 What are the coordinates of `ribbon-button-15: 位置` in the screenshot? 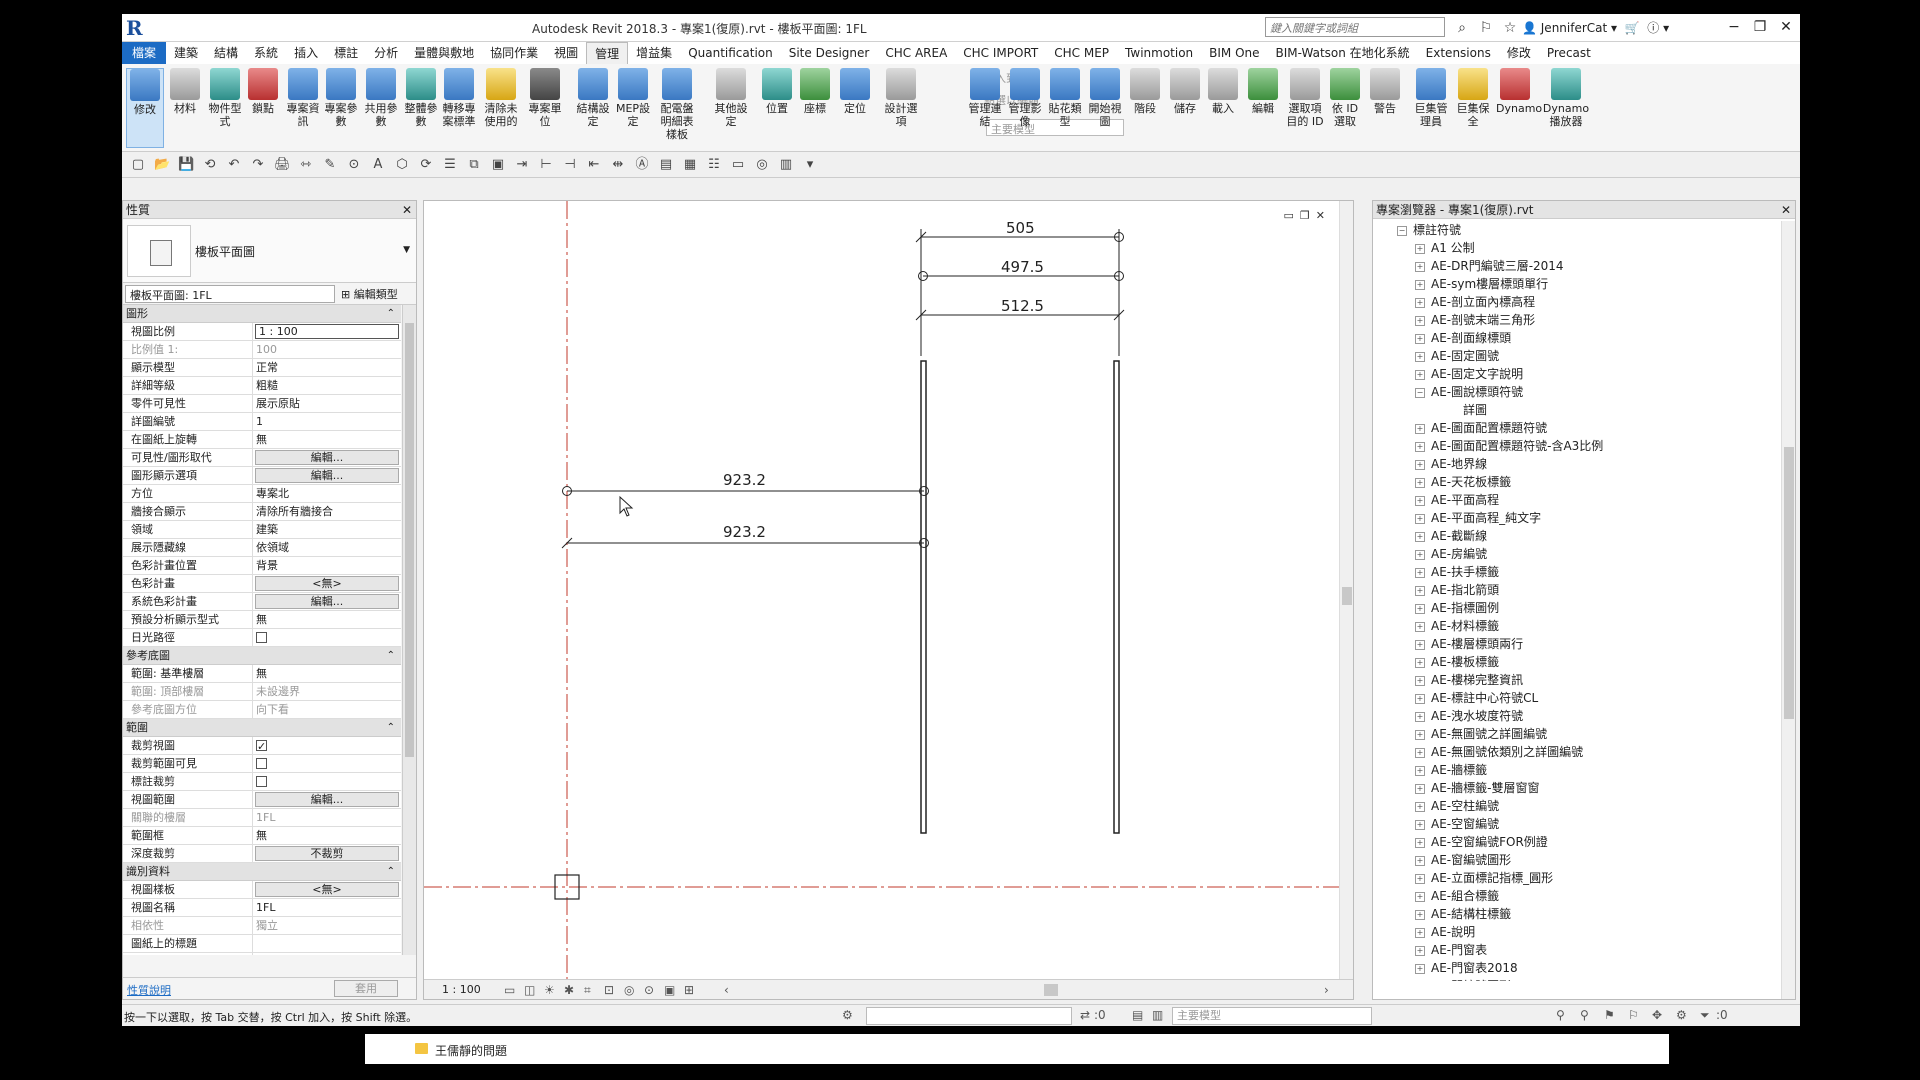 It's located at (777, 91).